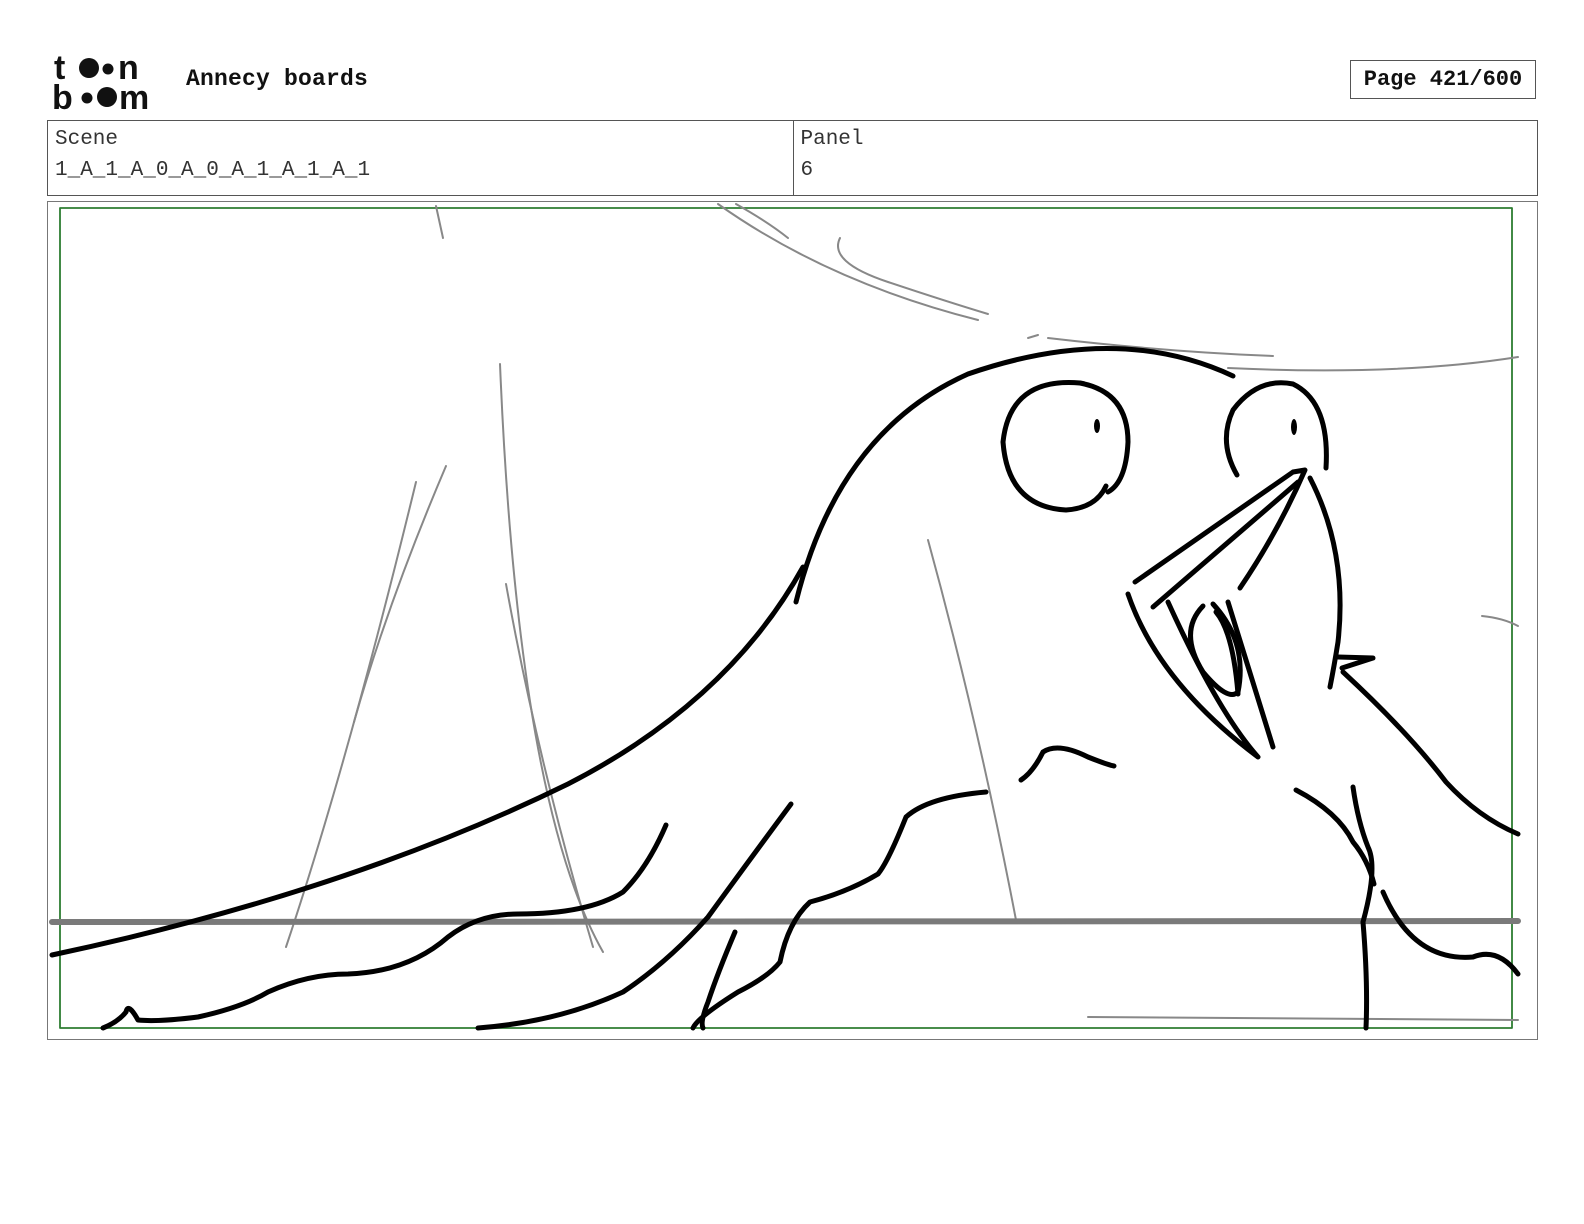 This screenshot has height=1224, width=1584. What do you see at coordinates (1443, 79) in the screenshot?
I see `page-counter: Page 421/600` at bounding box center [1443, 79].